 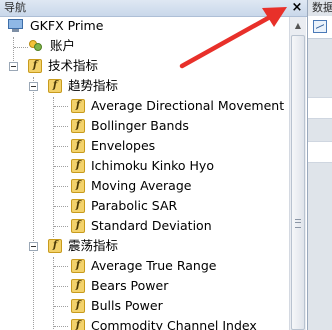 I want to click on accounts-icon, so click(x=36, y=46).